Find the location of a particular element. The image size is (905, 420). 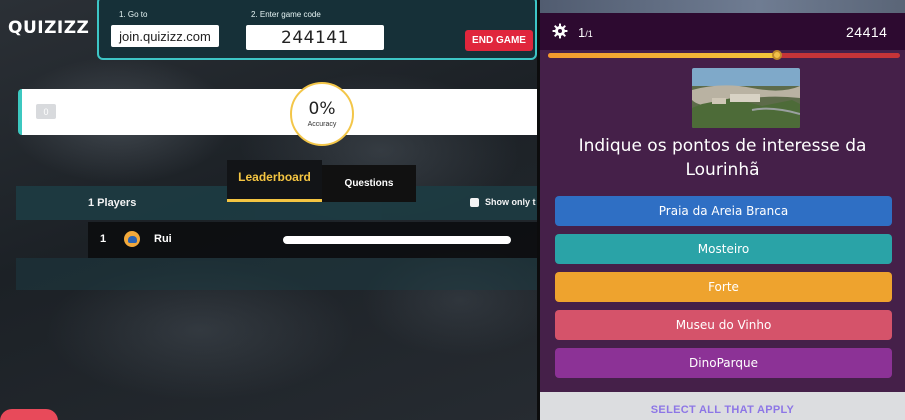

answer-option-1: Praia da Areia Branca is located at coordinates (723, 211).